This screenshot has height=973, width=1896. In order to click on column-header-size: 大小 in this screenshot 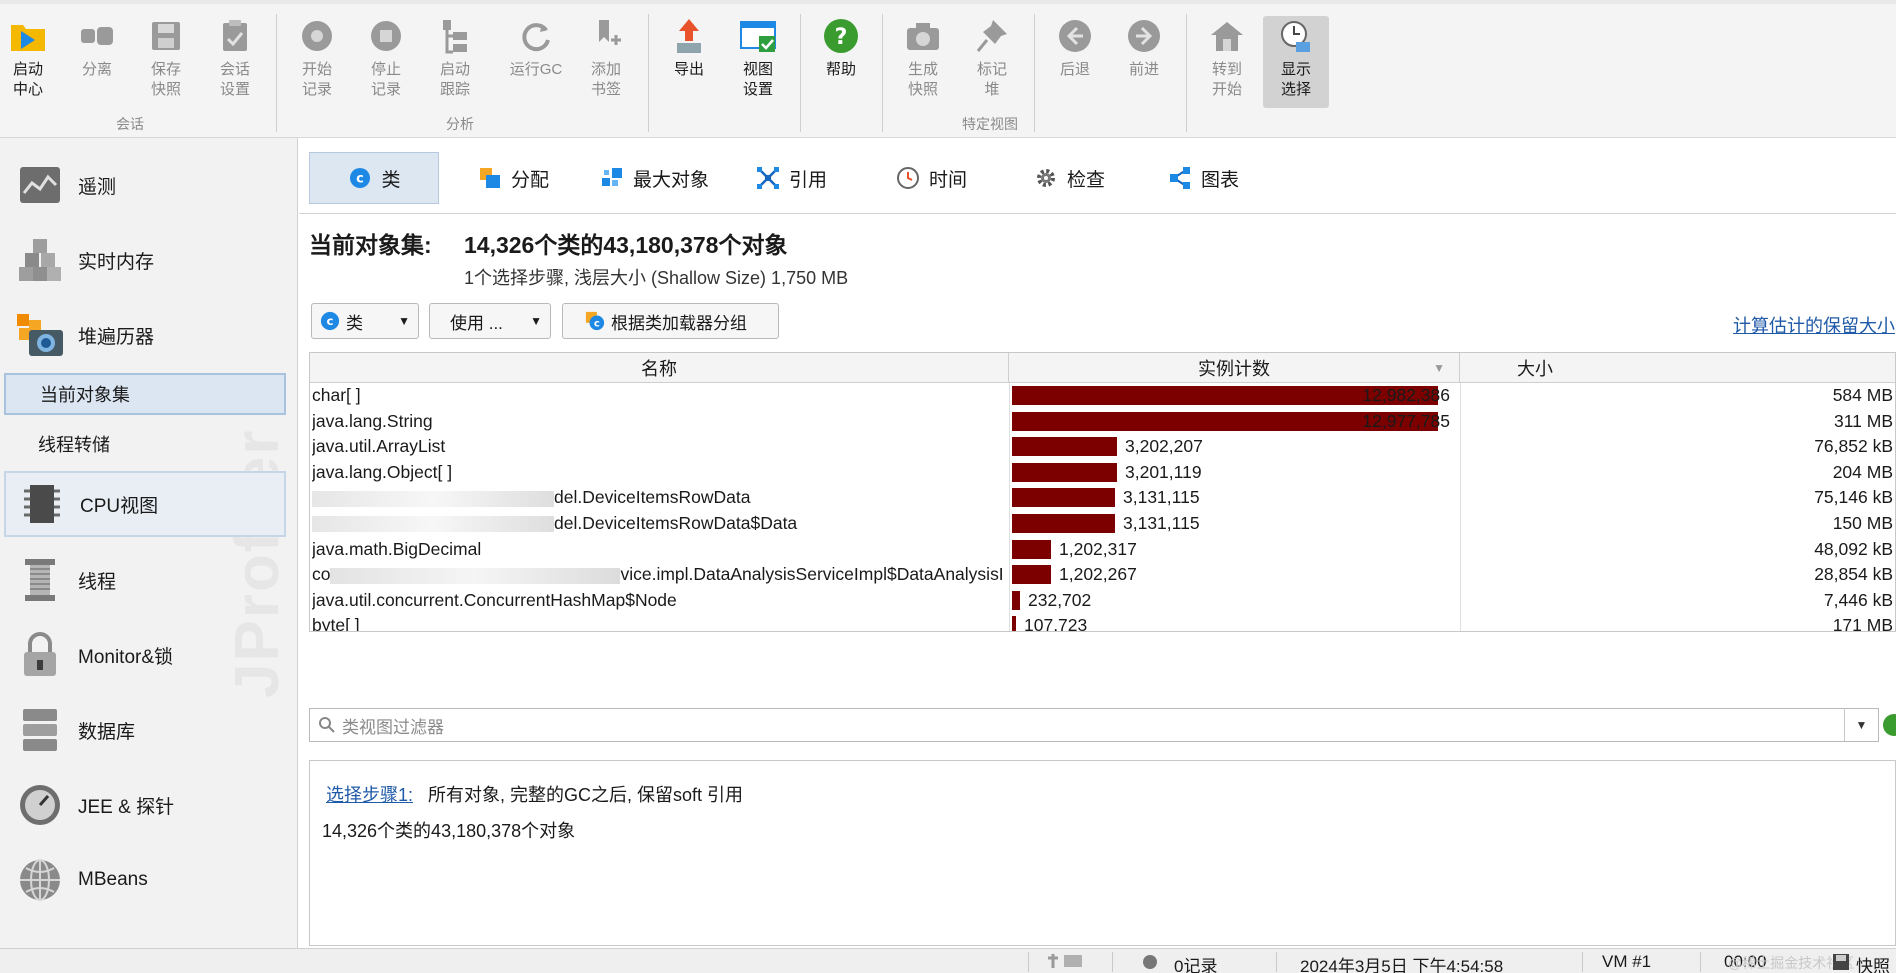, I will do `click(1535, 368)`.